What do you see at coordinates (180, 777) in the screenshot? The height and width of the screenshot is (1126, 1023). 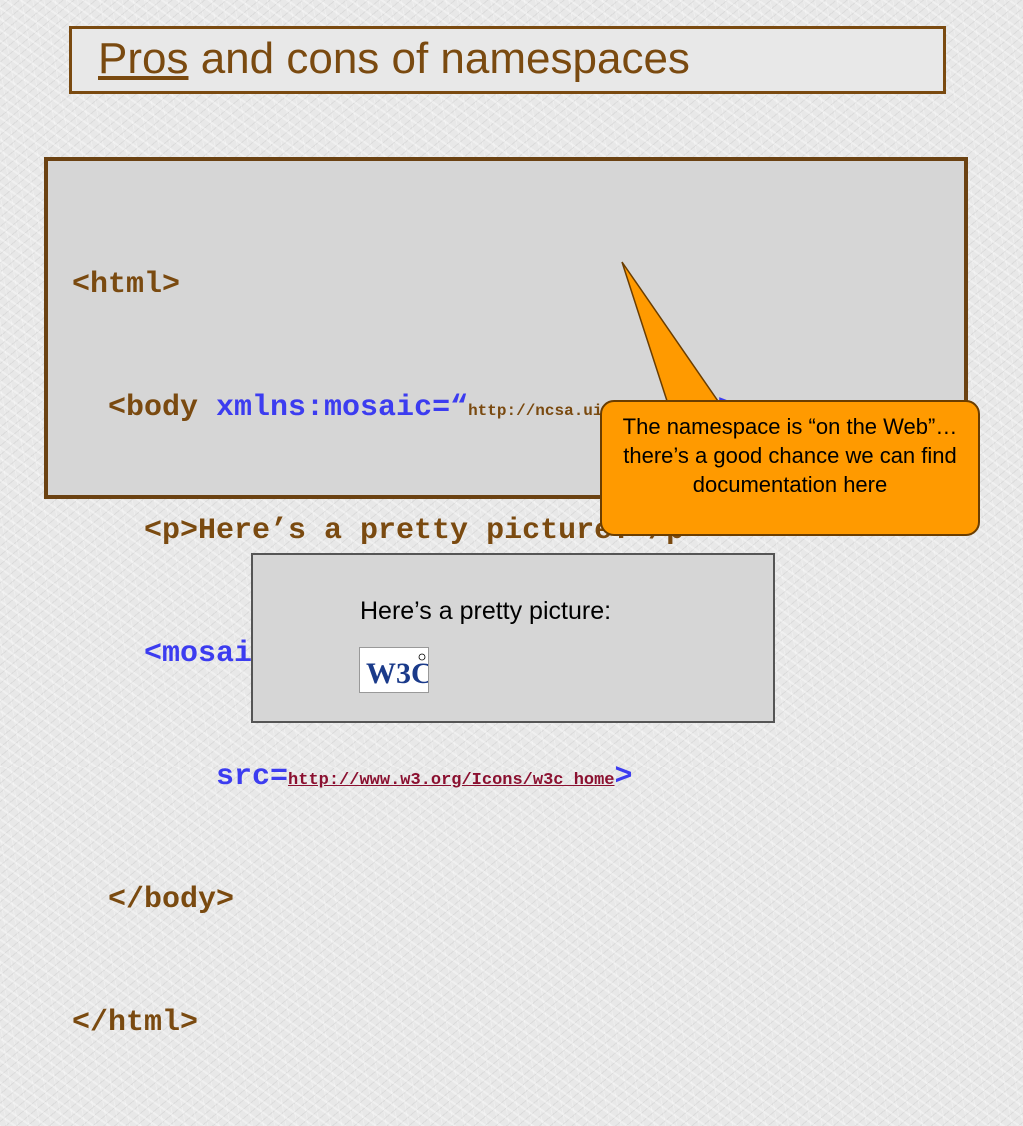 I see `src-attribute: src=` at bounding box center [180, 777].